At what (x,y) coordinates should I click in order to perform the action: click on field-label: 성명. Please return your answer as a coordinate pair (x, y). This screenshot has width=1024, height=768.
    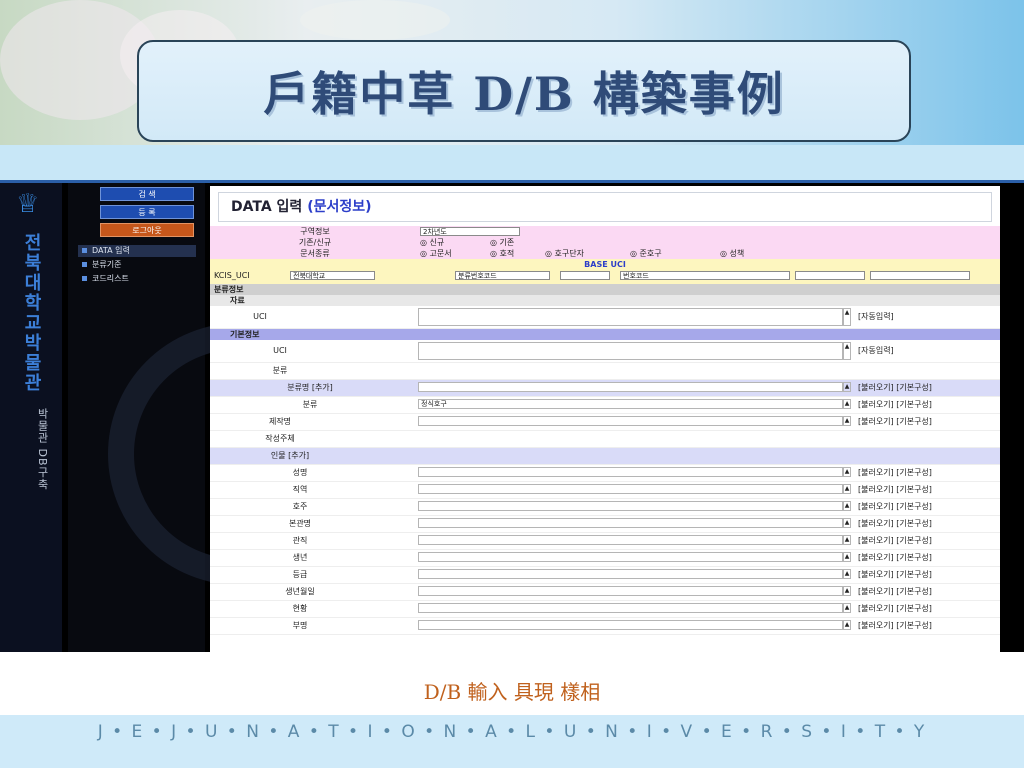
    Looking at the image, I should click on (300, 472).